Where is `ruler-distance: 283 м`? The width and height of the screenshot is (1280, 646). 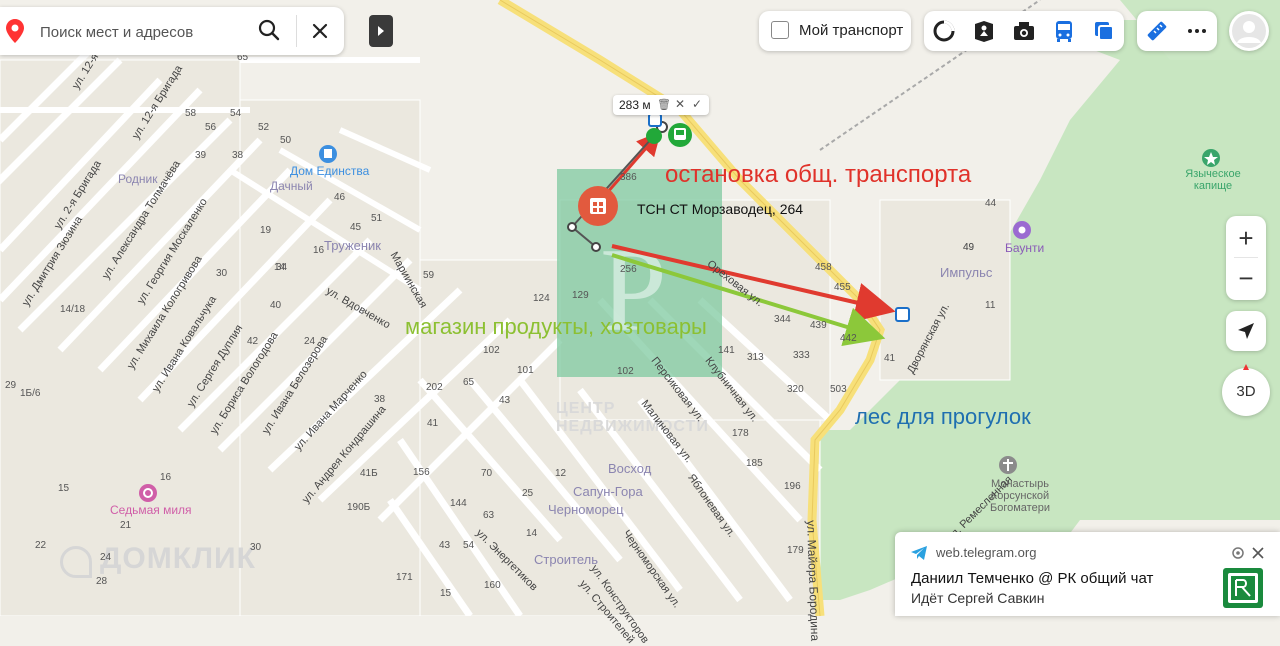
ruler-distance: 283 м is located at coordinates (635, 105).